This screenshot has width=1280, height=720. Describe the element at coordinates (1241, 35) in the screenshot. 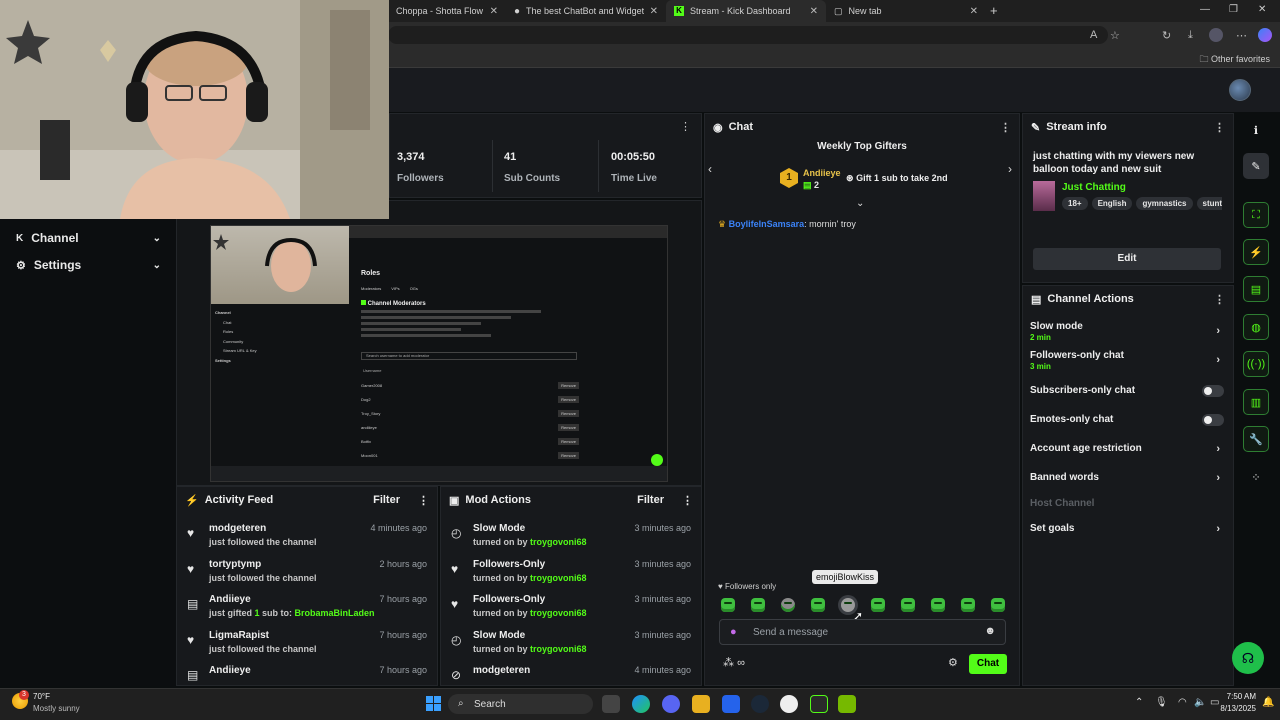

I see `more-menu-icon: ⋯` at that location.